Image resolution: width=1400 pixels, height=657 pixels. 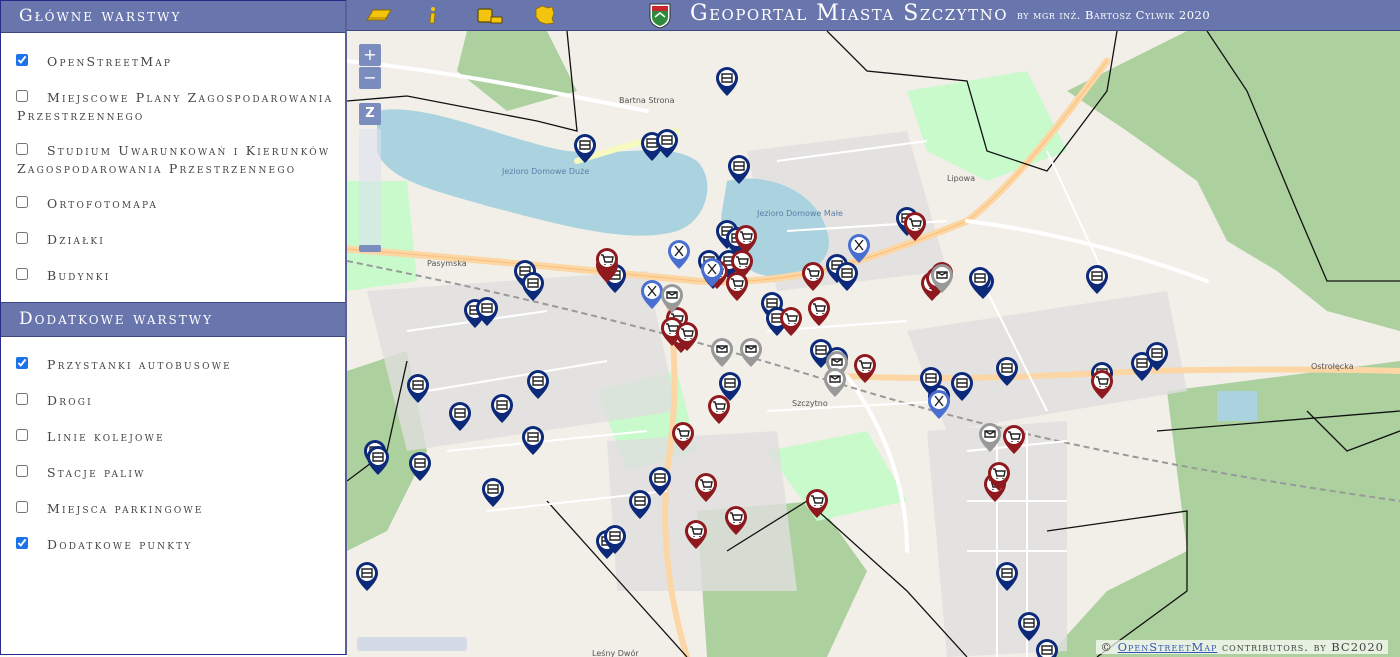 What do you see at coordinates (1332, 366) in the screenshot?
I see `label-ostrolecka: Ostrołęcka` at bounding box center [1332, 366].